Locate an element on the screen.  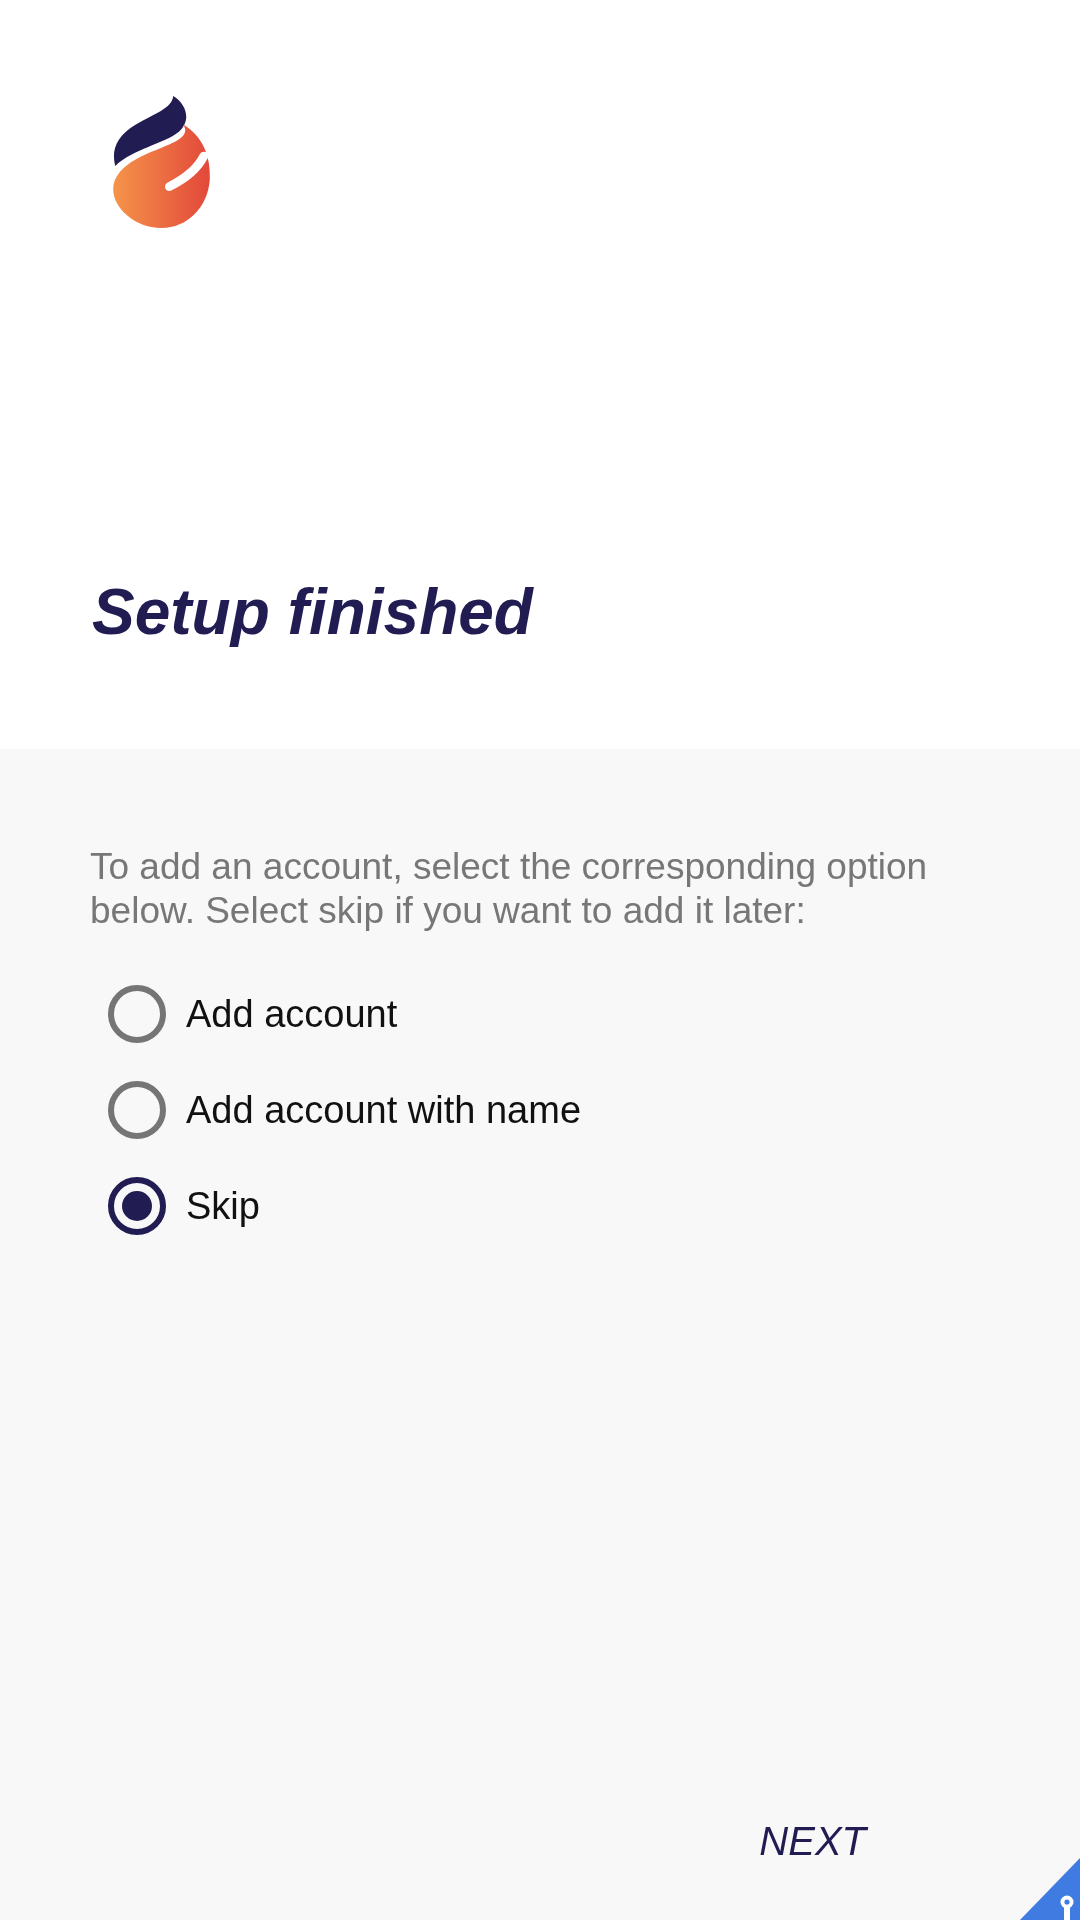
next-button: NEXT is located at coordinates (812, 1841).